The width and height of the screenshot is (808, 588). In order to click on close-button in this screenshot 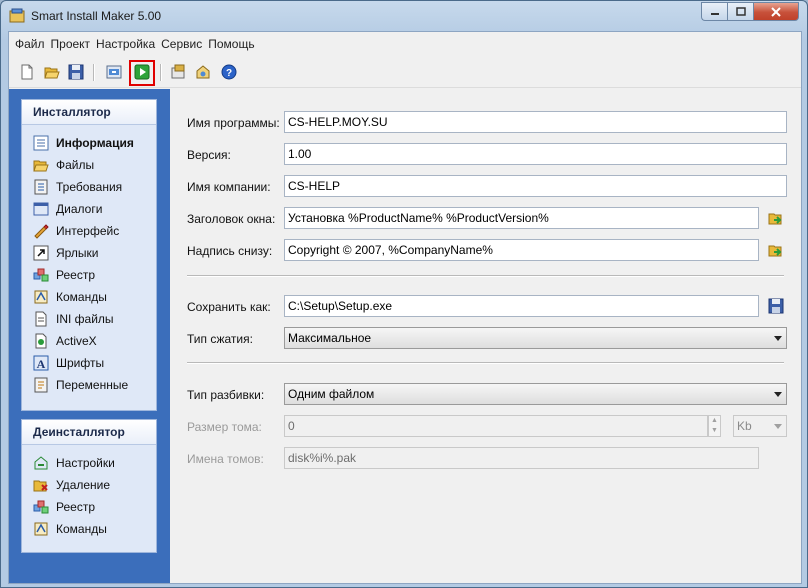, I will do `click(776, 11)`.